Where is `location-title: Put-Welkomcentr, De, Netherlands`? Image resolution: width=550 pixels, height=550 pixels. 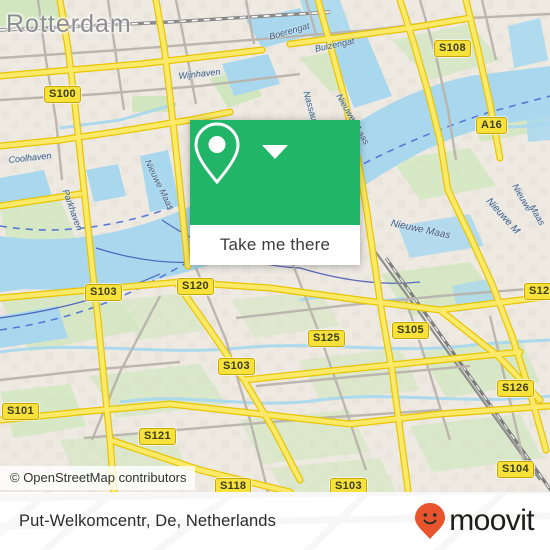 location-title: Put-Welkomcentr, De, Netherlands is located at coordinates (147, 520).